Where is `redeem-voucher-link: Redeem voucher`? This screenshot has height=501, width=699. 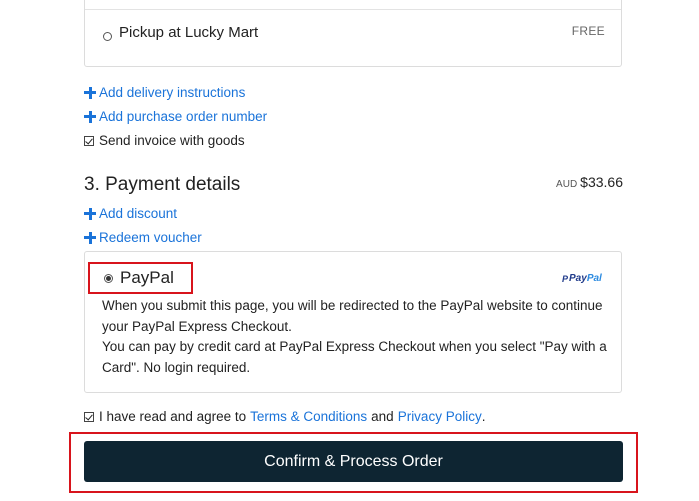
redeem-voucher-link: Redeem voucher is located at coordinates (143, 237).